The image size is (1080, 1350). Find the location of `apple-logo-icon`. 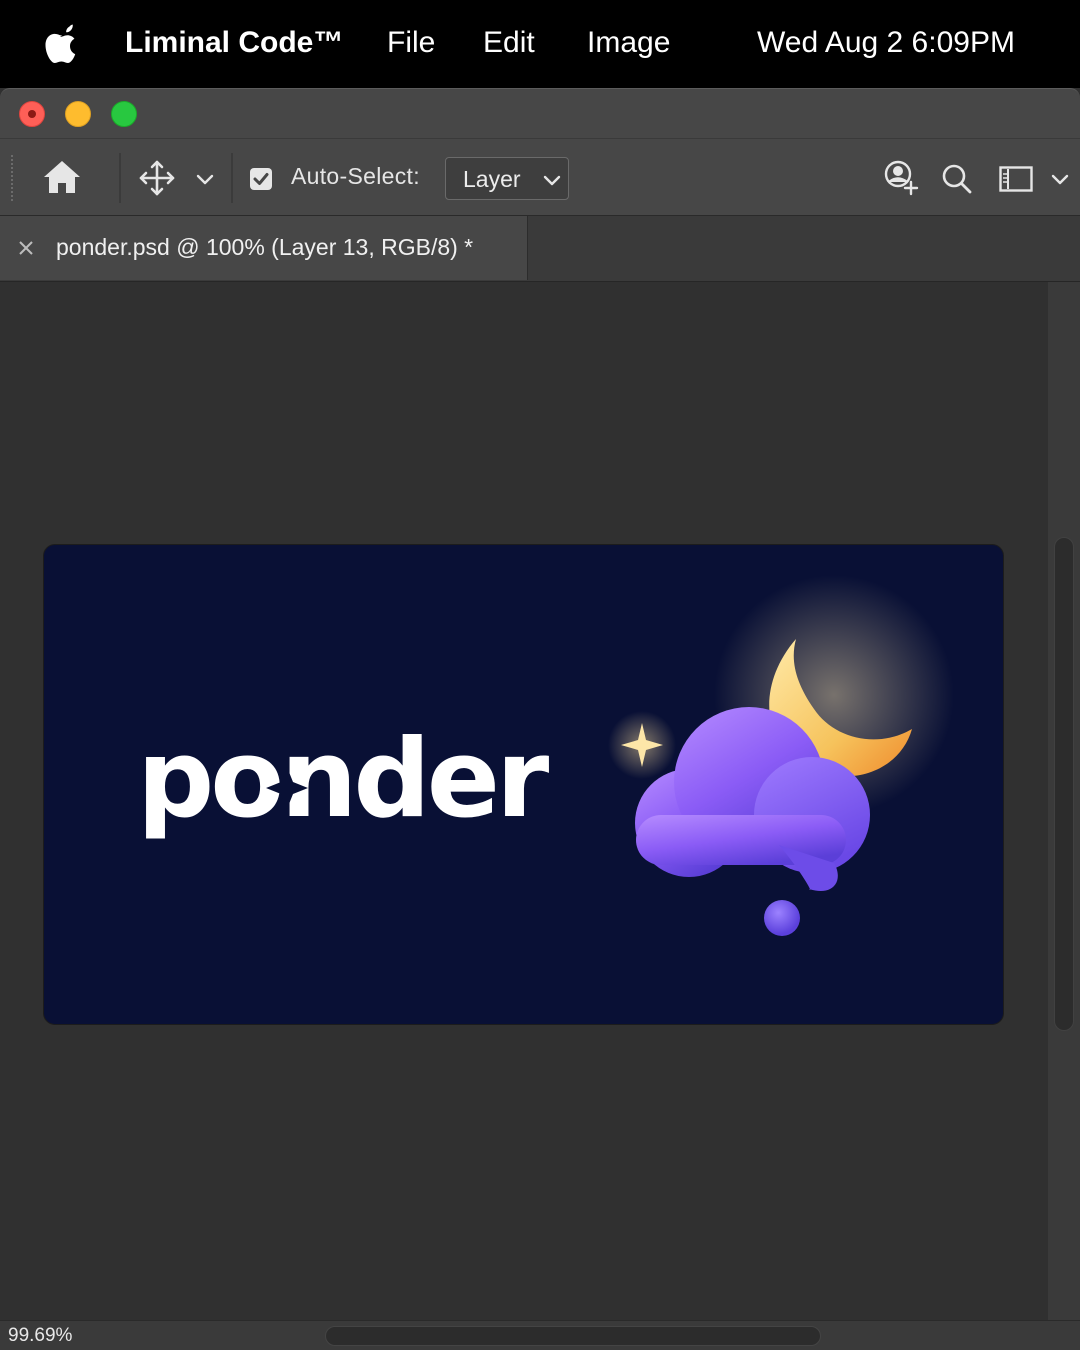

apple-logo-icon is located at coordinates (62, 43).